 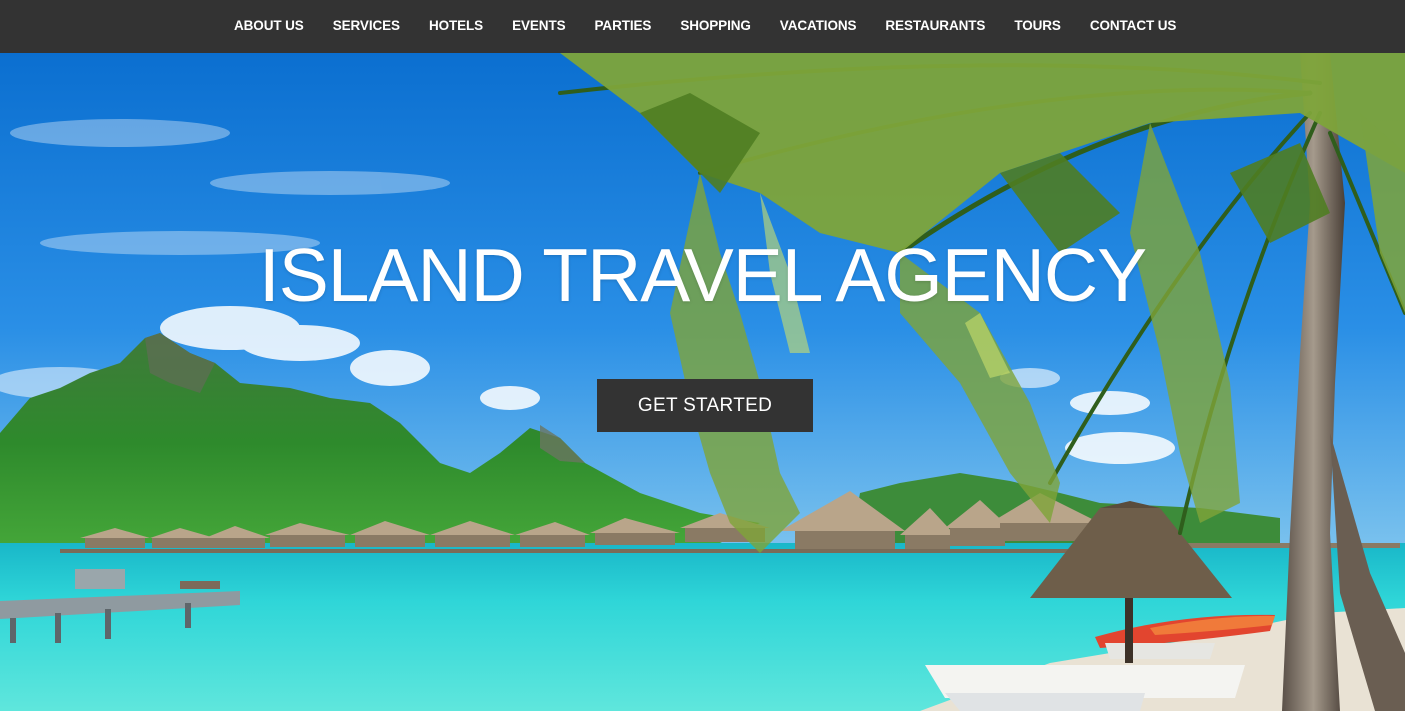 What do you see at coordinates (702, 275) in the screenshot?
I see `hero-title: ISLAND TRAVEL AGENCY` at bounding box center [702, 275].